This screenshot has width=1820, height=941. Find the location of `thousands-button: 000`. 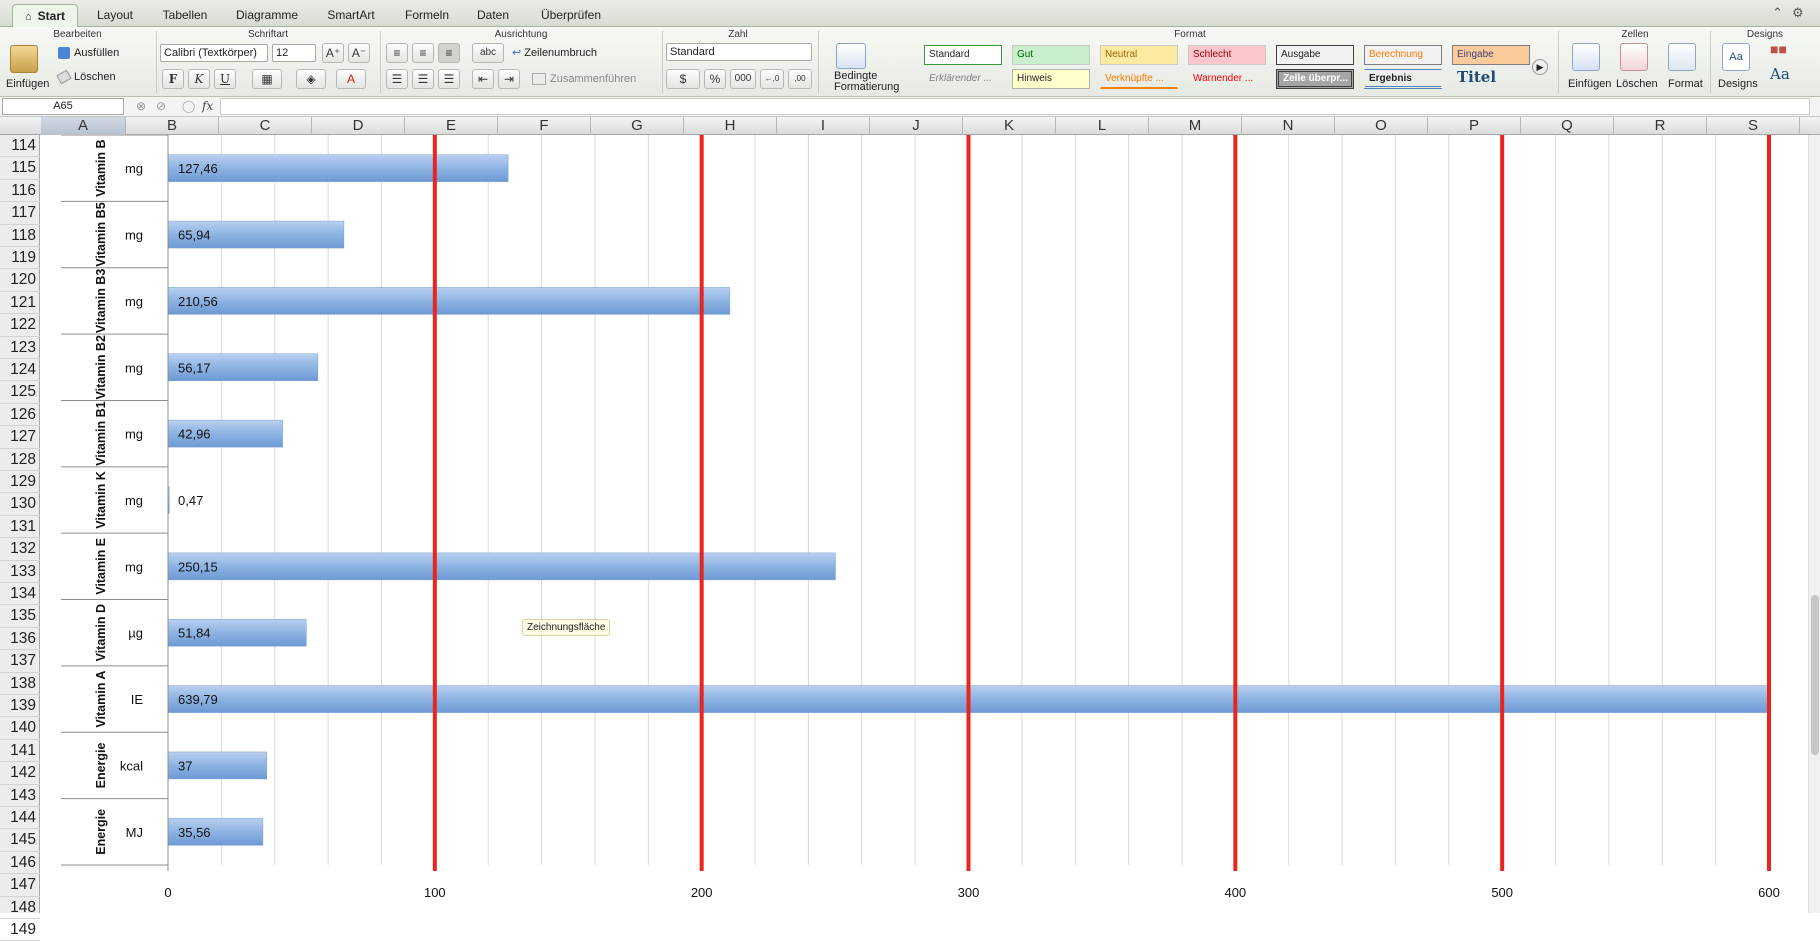

thousands-button: 000 is located at coordinates (743, 79).